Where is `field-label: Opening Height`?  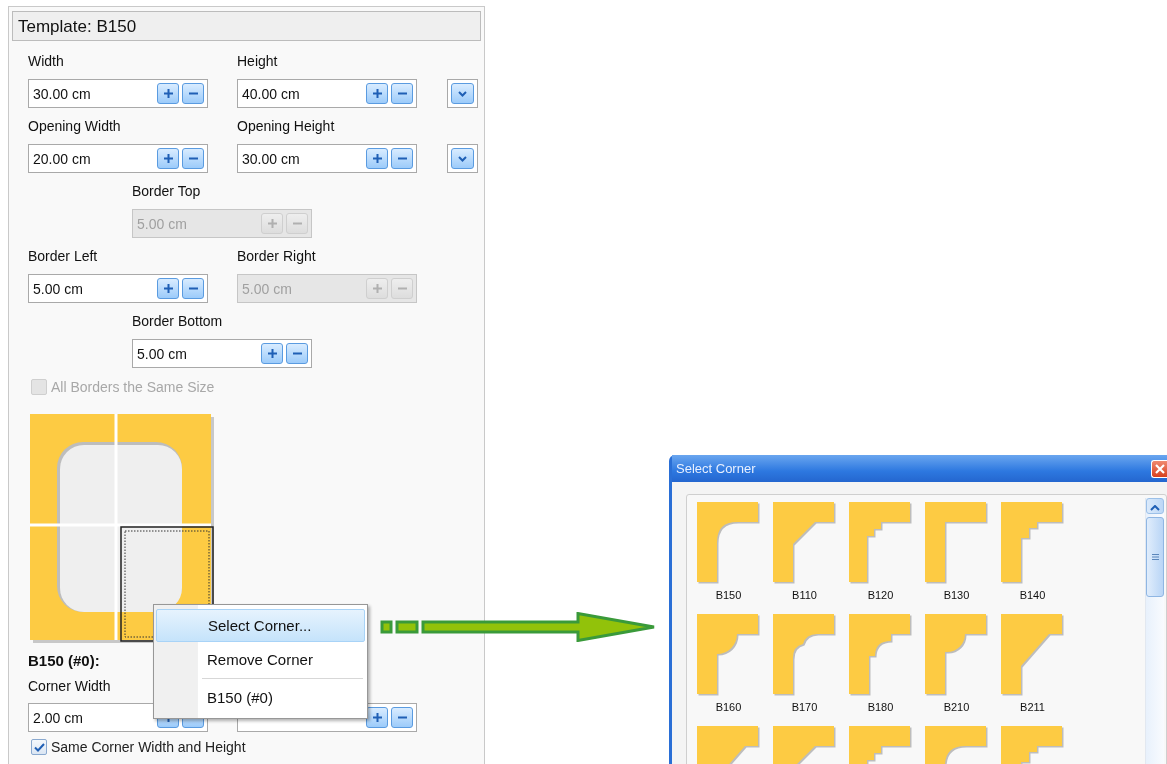
field-label: Opening Height is located at coordinates (286, 126).